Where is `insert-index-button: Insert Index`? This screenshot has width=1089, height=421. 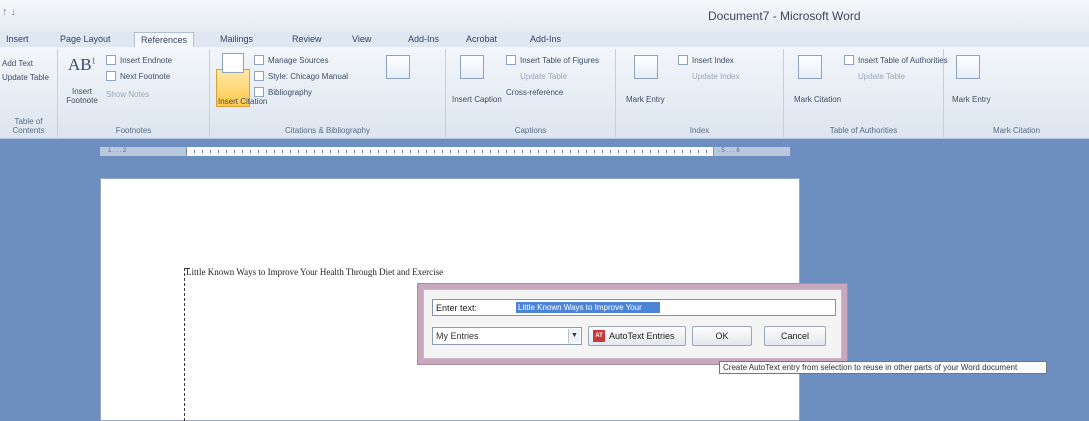
insert-index-button: Insert Index is located at coordinates (713, 60).